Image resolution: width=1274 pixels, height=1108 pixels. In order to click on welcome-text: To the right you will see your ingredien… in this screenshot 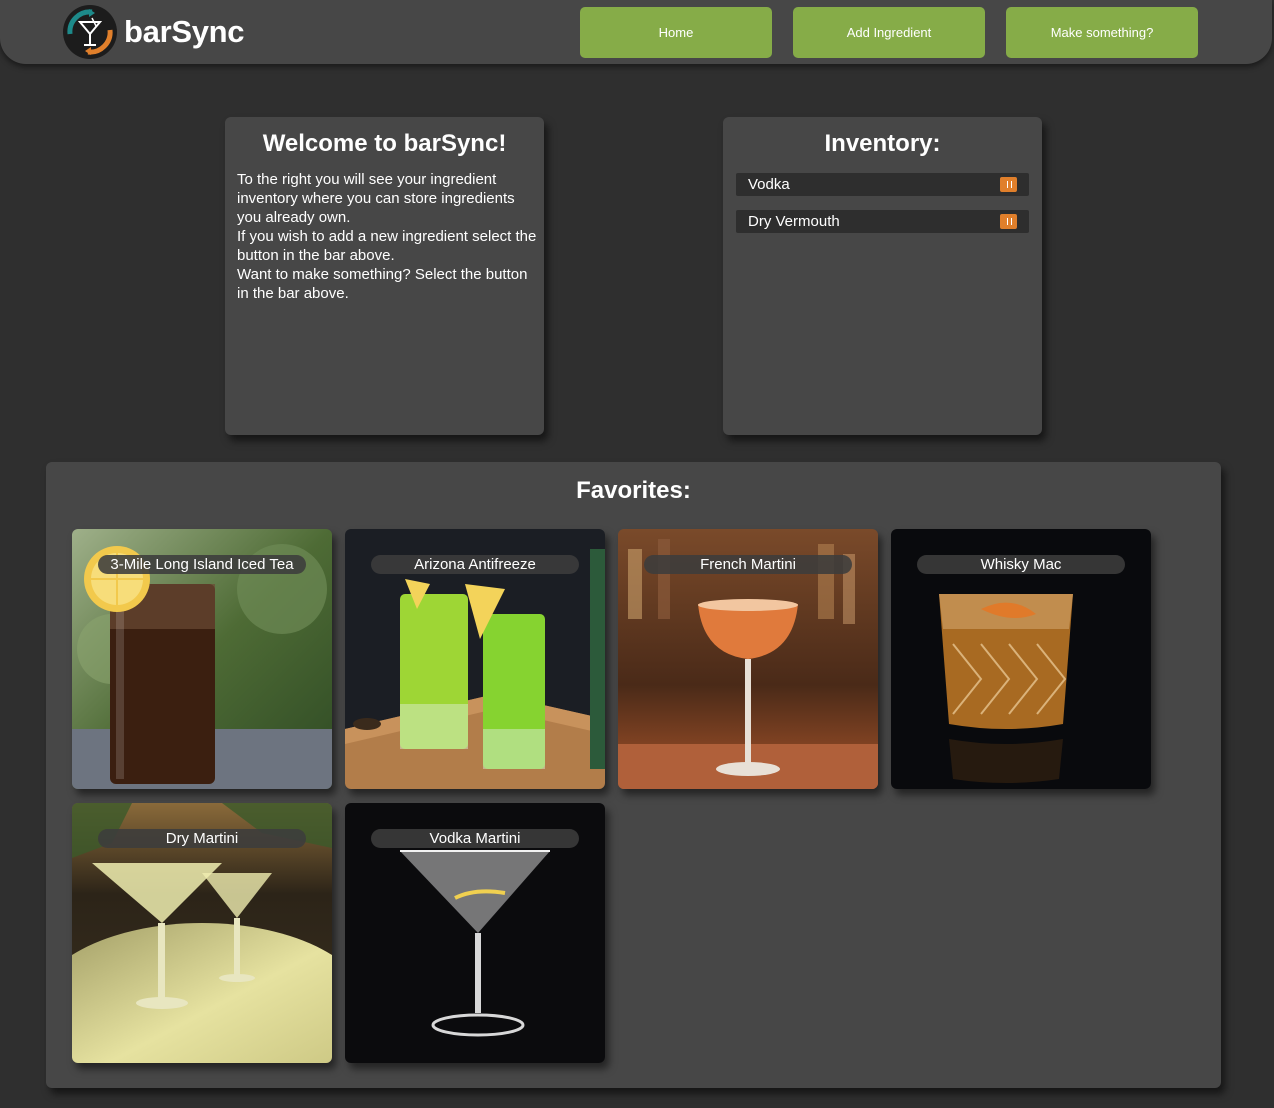, I will do `click(387, 236)`.